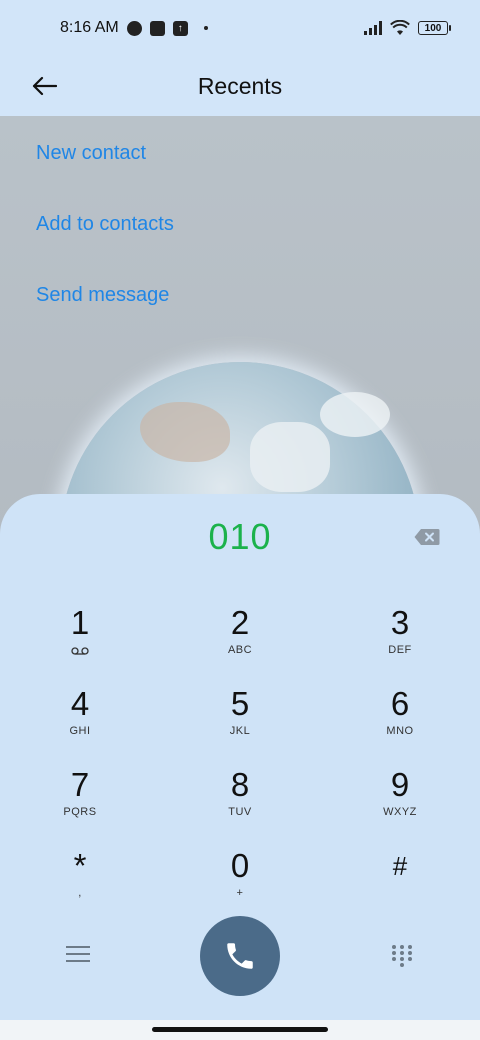 The height and width of the screenshot is (1040, 480). I want to click on key-letters: GHI, so click(80, 731).